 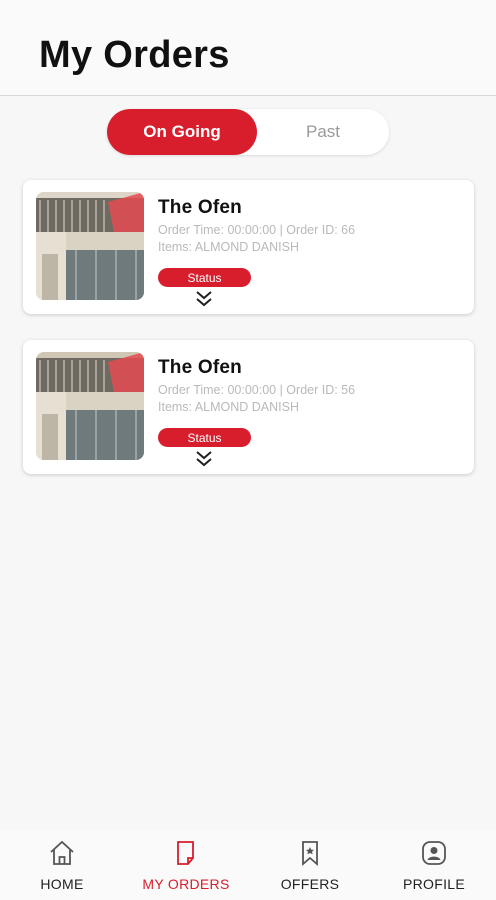 What do you see at coordinates (310, 853) in the screenshot?
I see `bookmark-icon` at bounding box center [310, 853].